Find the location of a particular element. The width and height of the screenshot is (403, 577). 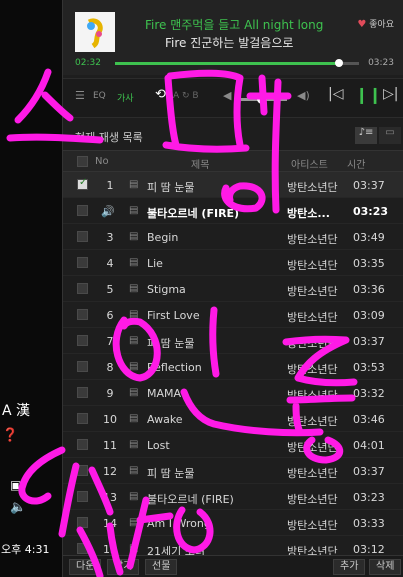

playlist-row: ▤ 11 Lost 방탄소년단 04:01 is located at coordinates (233, 445).